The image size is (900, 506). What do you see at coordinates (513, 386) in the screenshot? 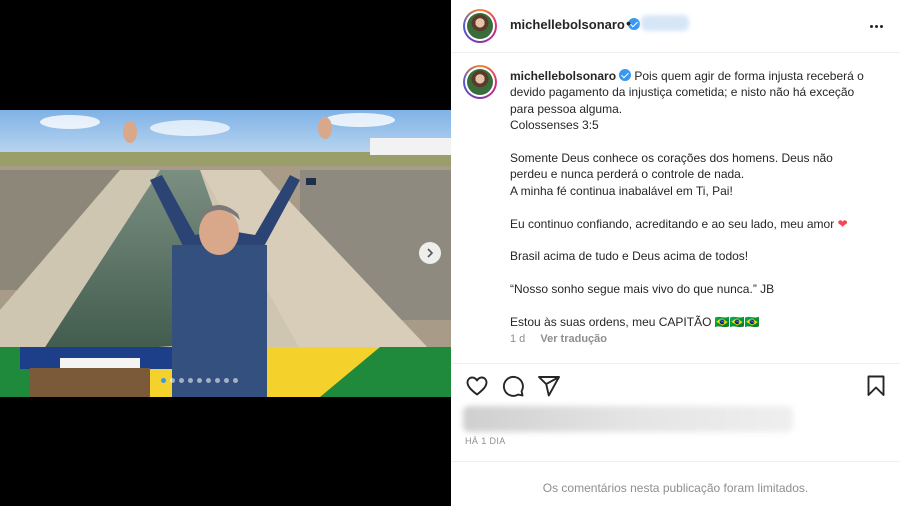
I see `comment-icon` at bounding box center [513, 386].